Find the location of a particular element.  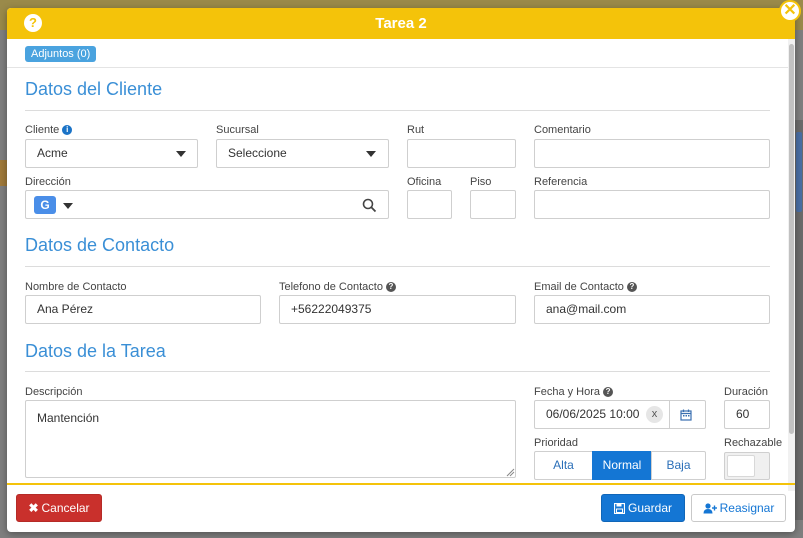

contact-phone-label-text: Telefono de Contacto is located at coordinates (331, 287).